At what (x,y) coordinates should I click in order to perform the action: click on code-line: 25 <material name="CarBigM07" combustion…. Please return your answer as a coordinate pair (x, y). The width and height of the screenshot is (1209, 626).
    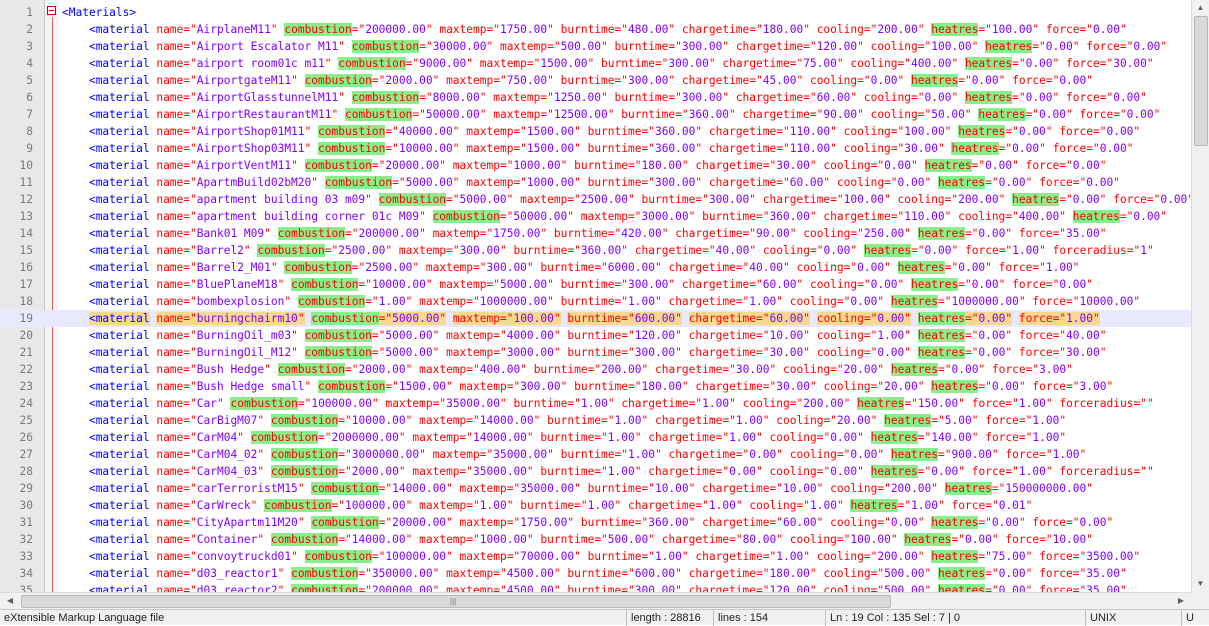
    Looking at the image, I should click on (595, 420).